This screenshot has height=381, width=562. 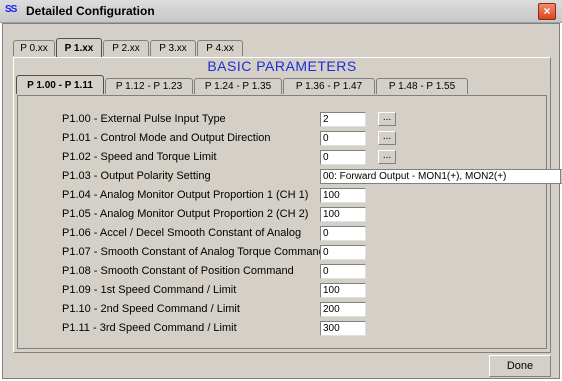 I want to click on tab-p4: P 4.xx, so click(x=220, y=48).